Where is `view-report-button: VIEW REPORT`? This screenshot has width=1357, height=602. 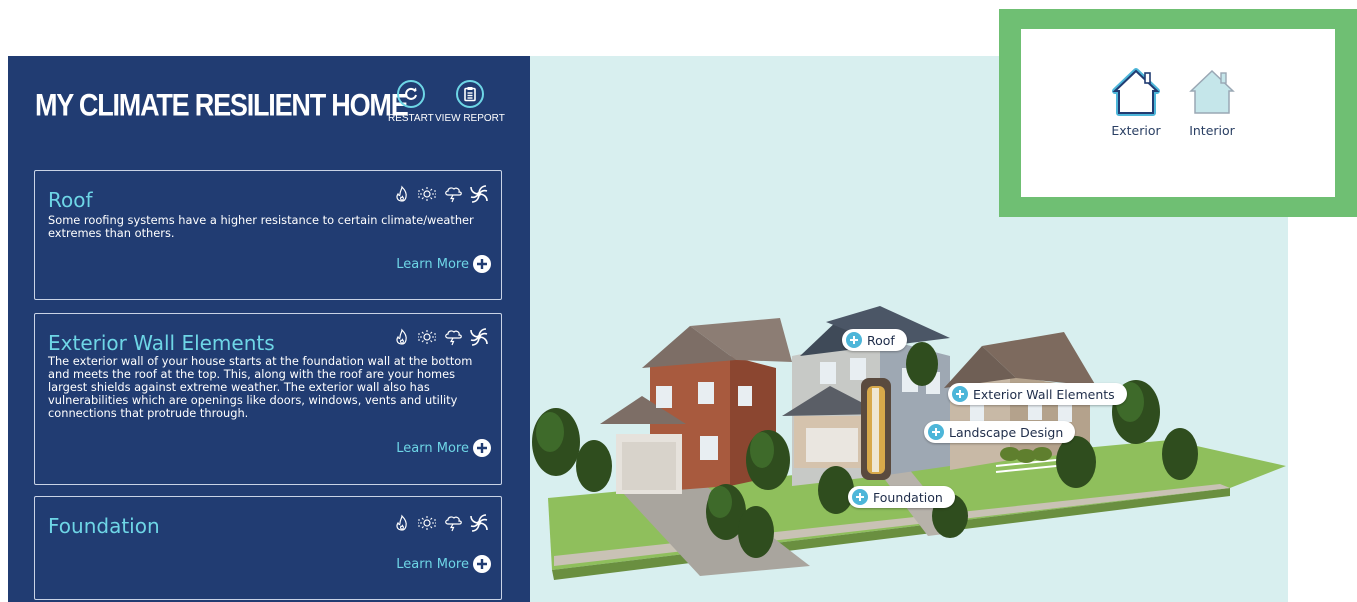
view-report-button: VIEW REPORT is located at coordinates (470, 102).